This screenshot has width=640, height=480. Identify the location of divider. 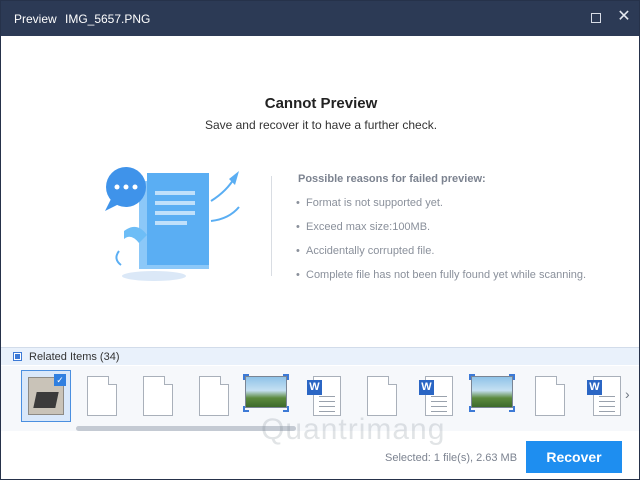
(271, 226).